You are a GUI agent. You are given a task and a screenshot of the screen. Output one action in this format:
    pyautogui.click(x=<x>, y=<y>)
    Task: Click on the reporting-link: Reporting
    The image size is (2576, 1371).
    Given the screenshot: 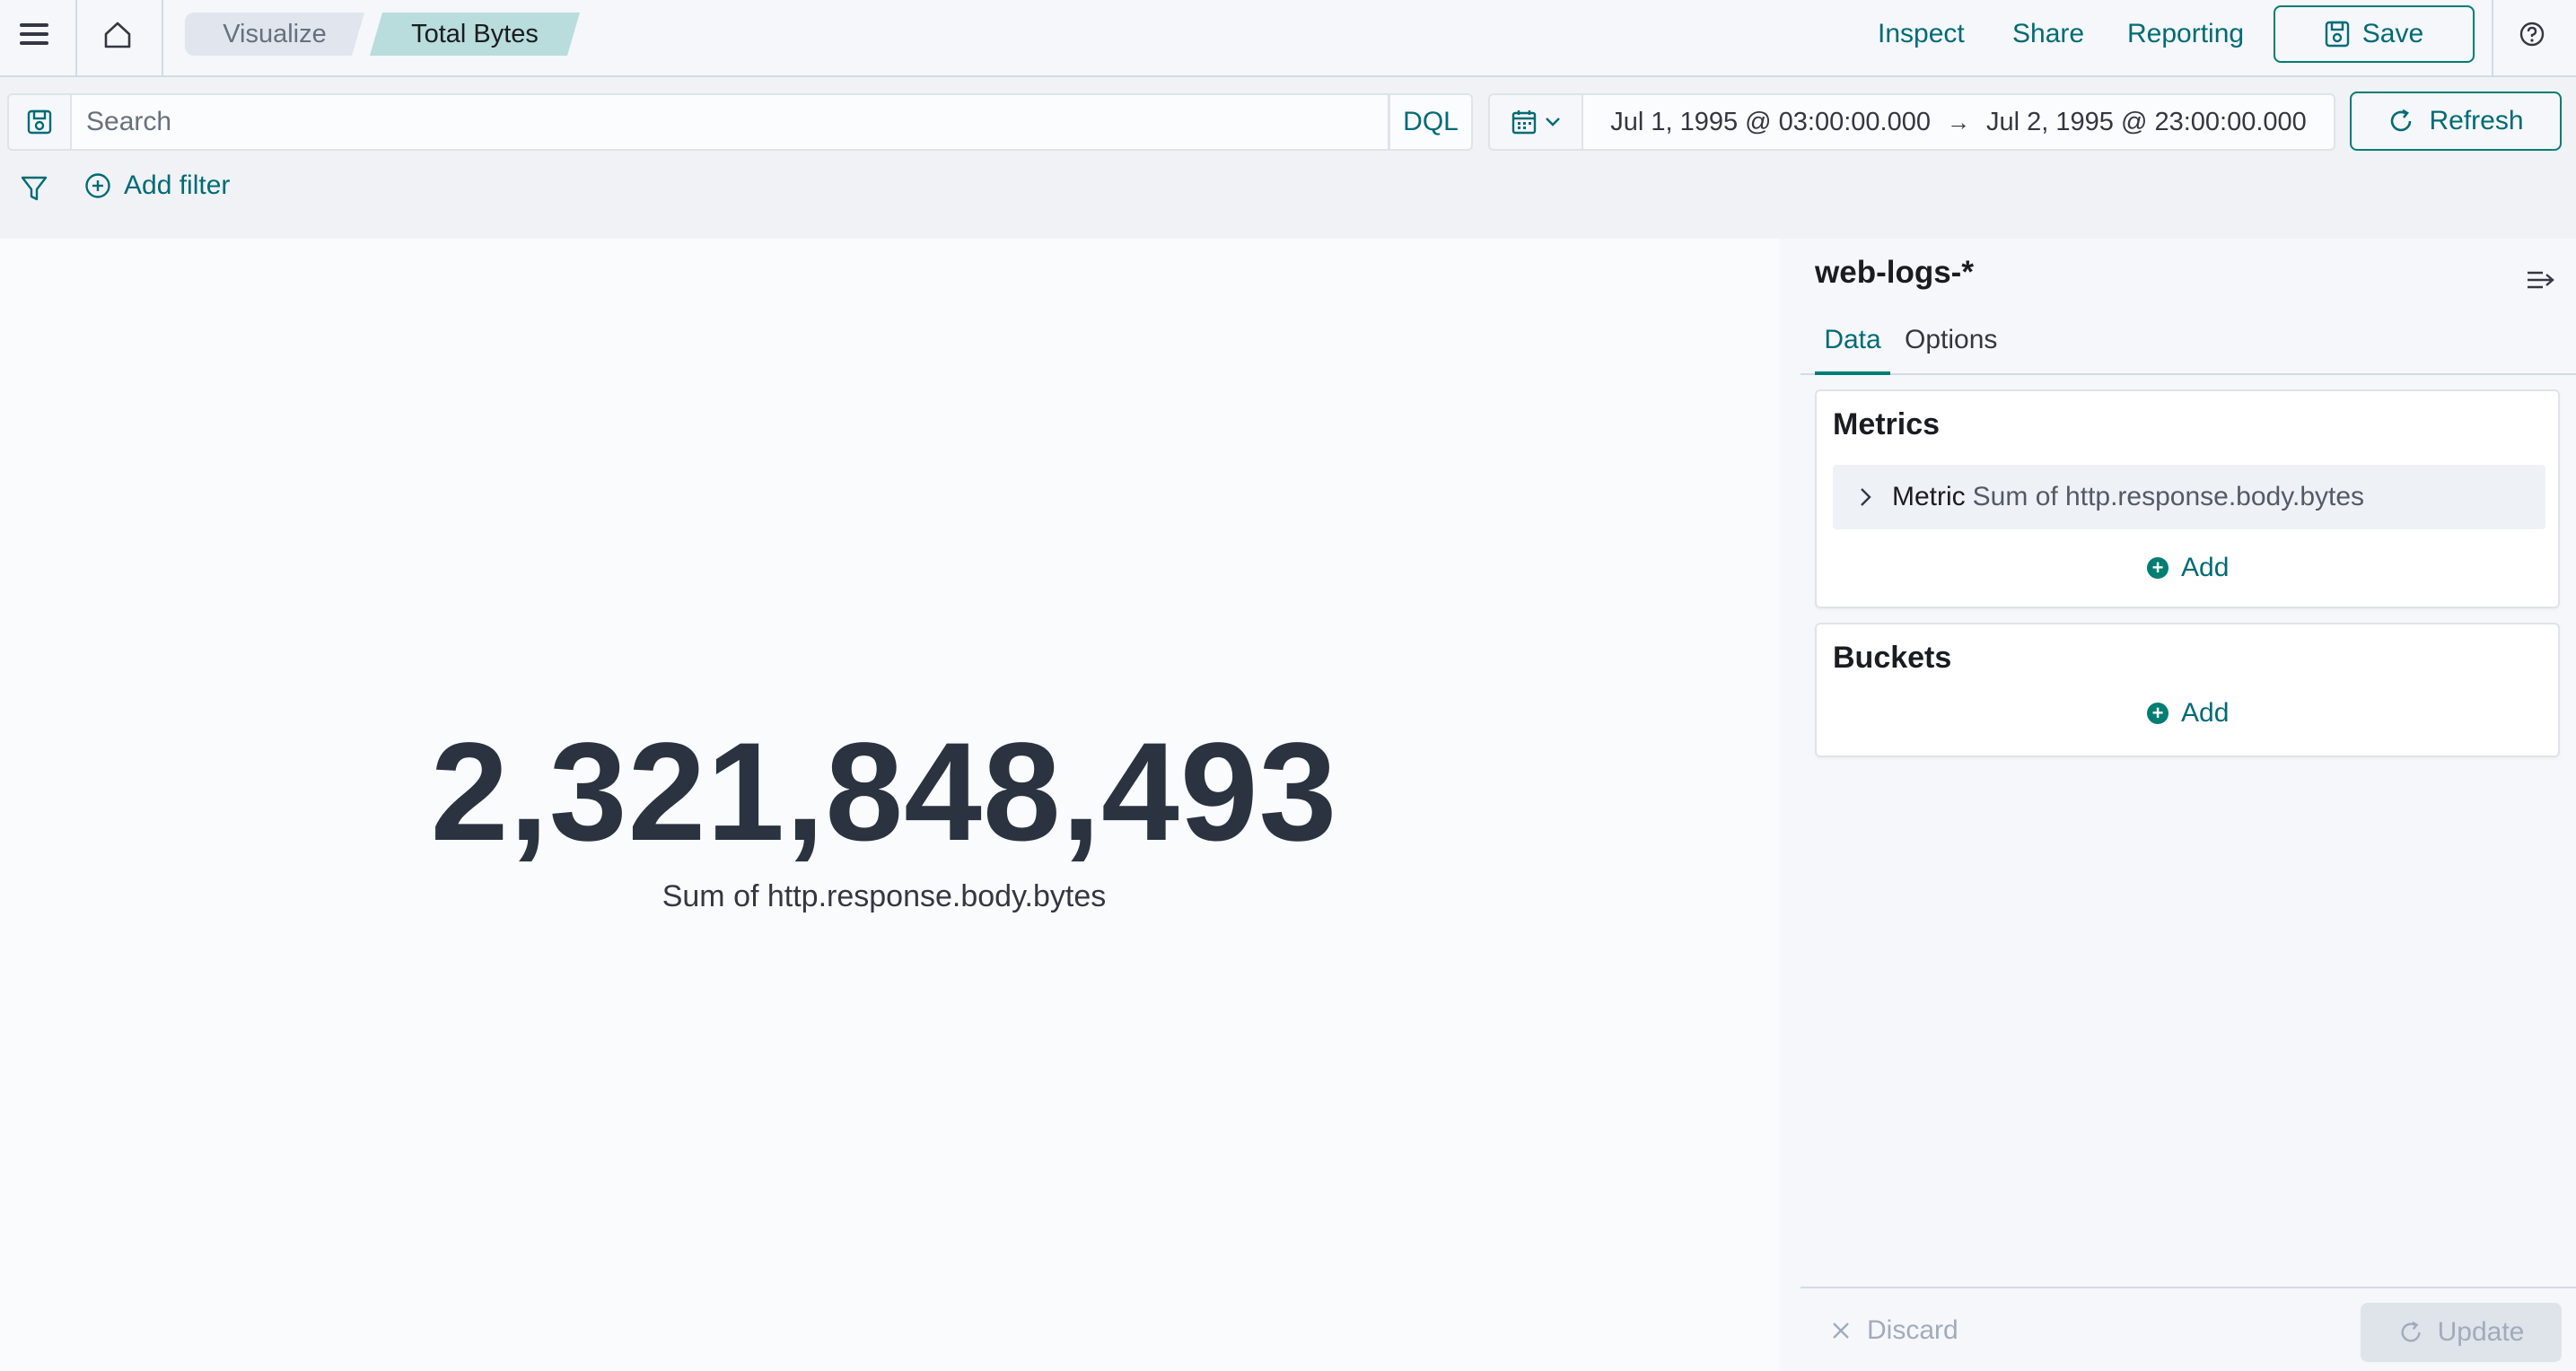 What is the action you would take?
    pyautogui.click(x=2185, y=34)
    